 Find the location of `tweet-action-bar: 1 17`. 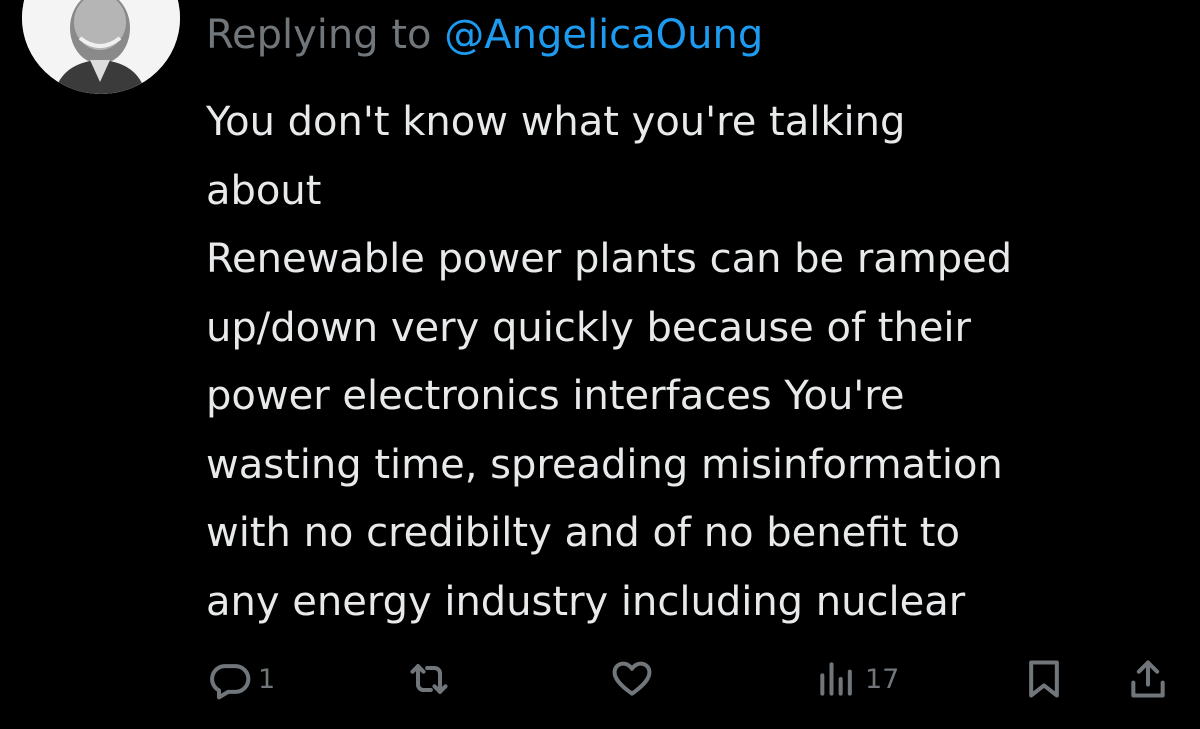

tweet-action-bar: 1 17 is located at coordinates (600, 679).